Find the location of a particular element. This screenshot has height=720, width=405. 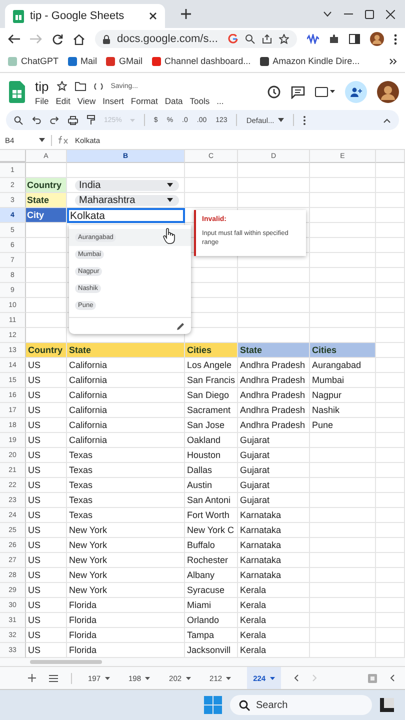

table-cell: Dallas is located at coordinates (211, 470).